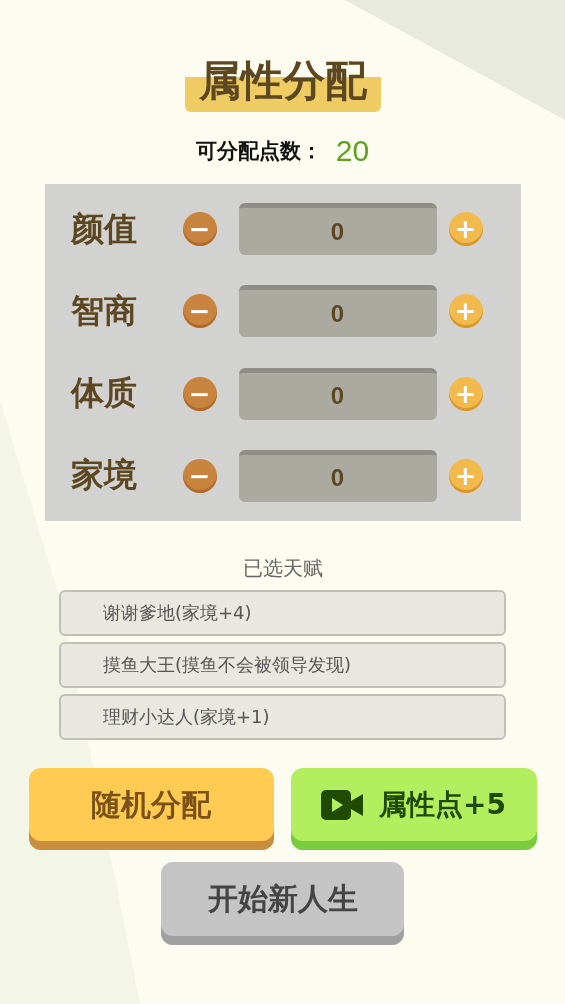  Describe the element at coordinates (413, 809) in the screenshot. I see `bonus-points-button: 属性点+5` at that location.